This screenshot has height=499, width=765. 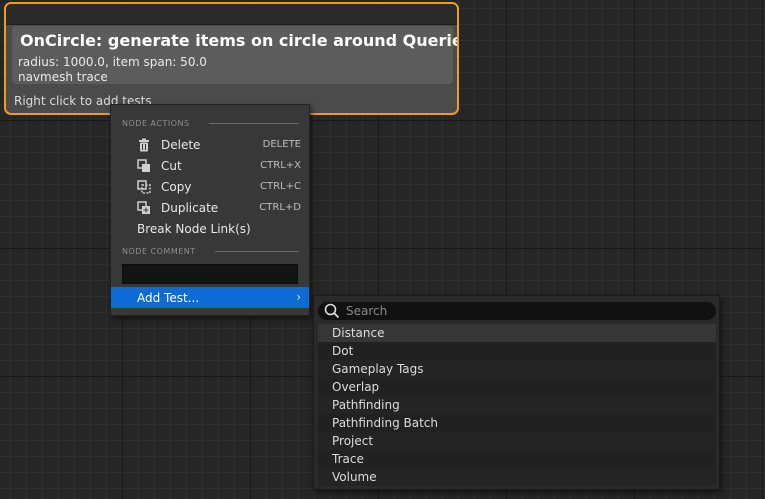 What do you see at coordinates (144, 165) in the screenshot?
I see `cut-icon` at bounding box center [144, 165].